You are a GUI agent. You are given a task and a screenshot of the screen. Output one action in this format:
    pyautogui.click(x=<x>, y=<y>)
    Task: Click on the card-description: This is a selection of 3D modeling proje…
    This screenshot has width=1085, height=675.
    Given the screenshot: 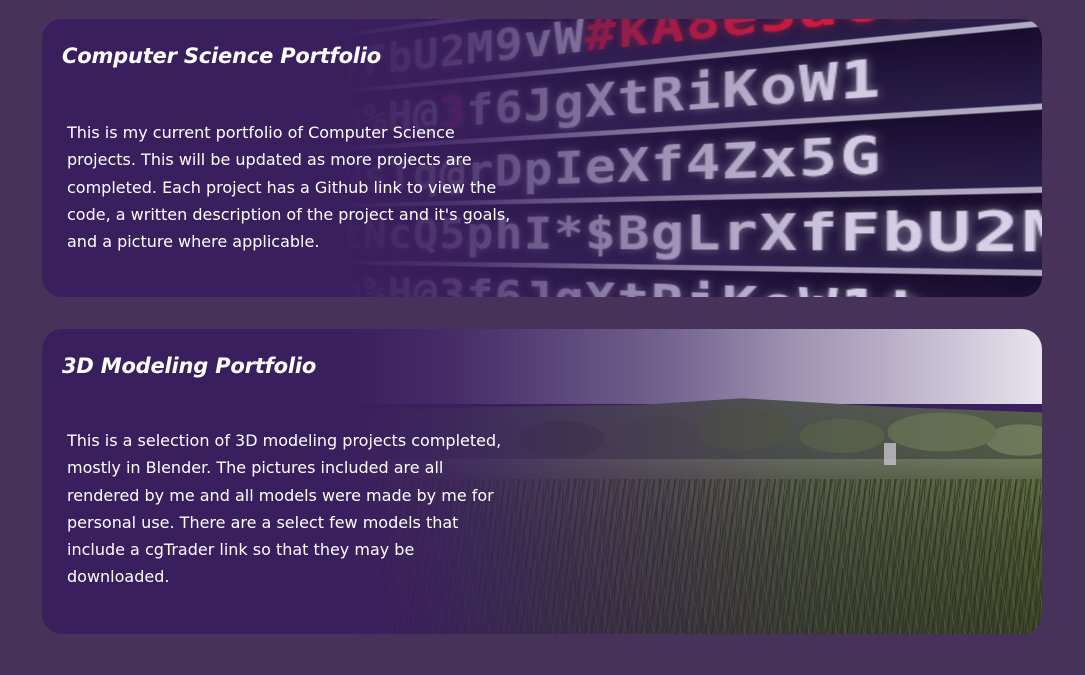 What is the action you would take?
    pyautogui.click(x=284, y=509)
    